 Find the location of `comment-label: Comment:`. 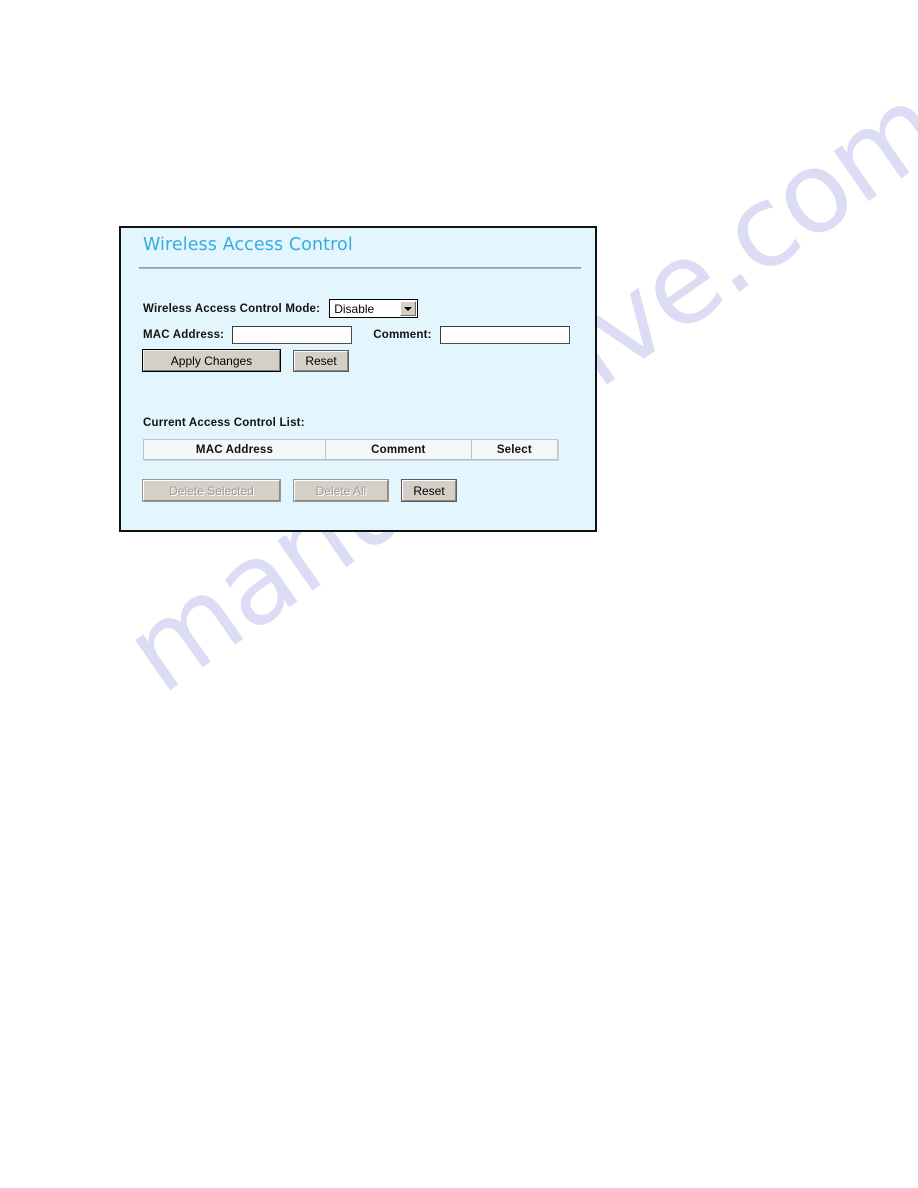

comment-label: Comment: is located at coordinates (402, 335).